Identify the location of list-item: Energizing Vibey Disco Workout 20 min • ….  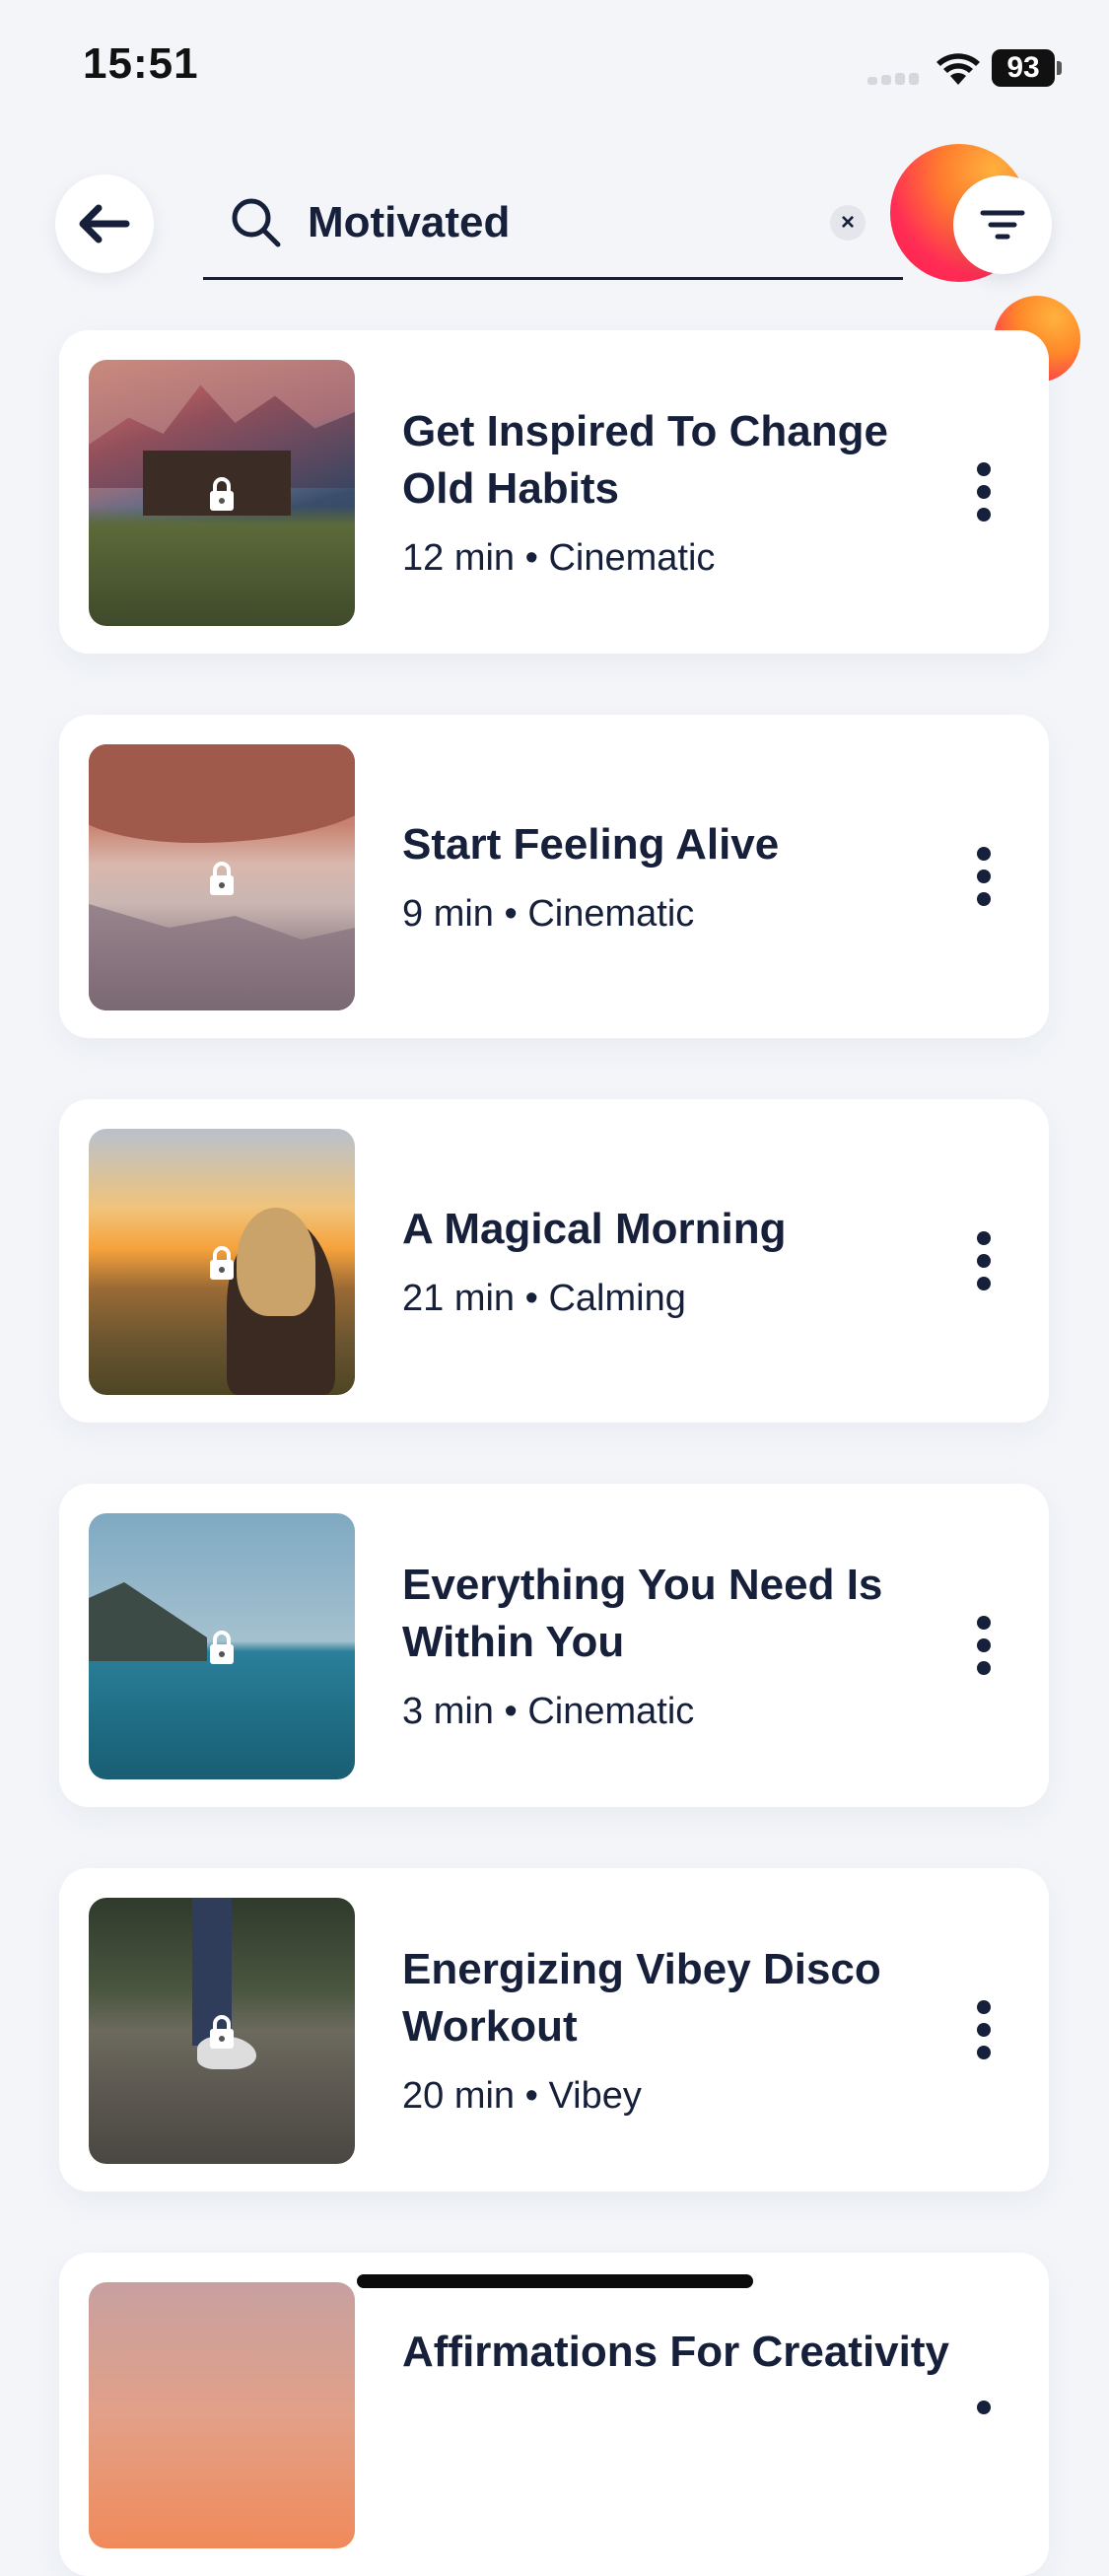
(554, 2030).